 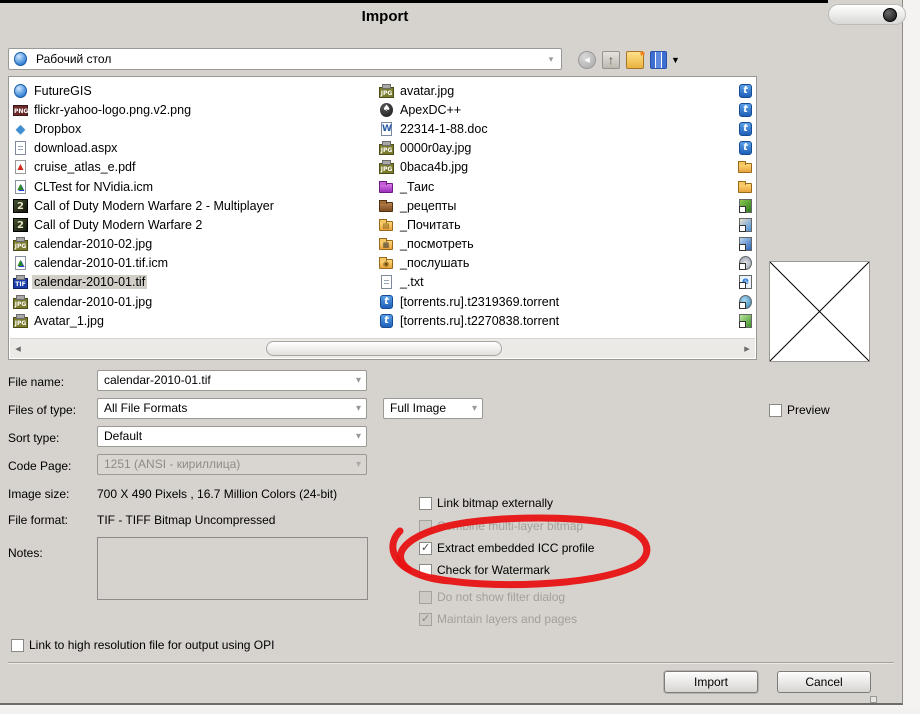 What do you see at coordinates (63, 90) in the screenshot?
I see `file-name-label: FutureGIS` at bounding box center [63, 90].